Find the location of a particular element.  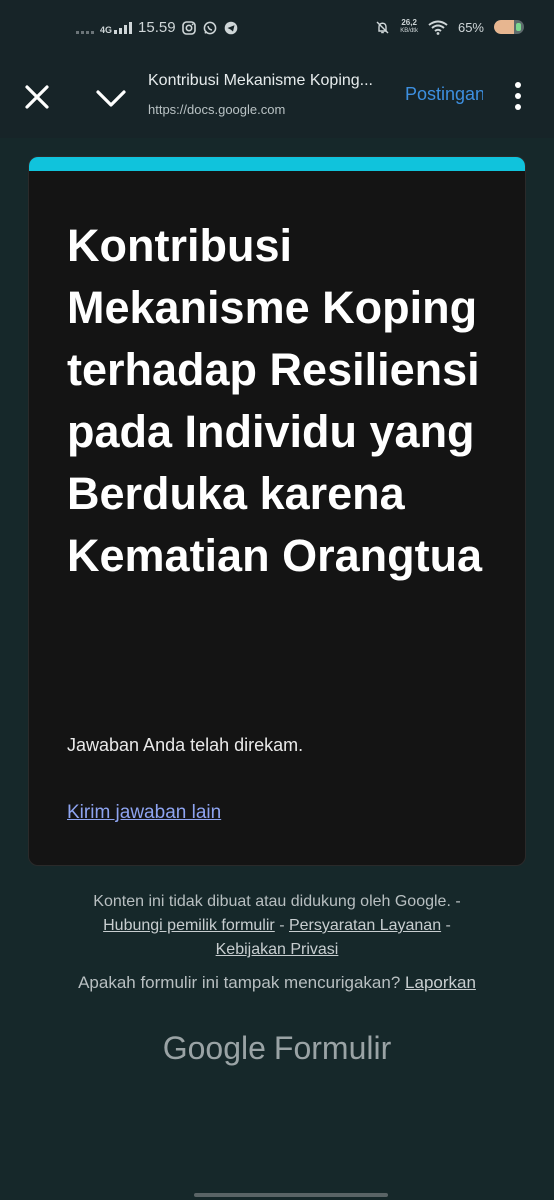

brand-google: Google is located at coordinates (214, 1048).